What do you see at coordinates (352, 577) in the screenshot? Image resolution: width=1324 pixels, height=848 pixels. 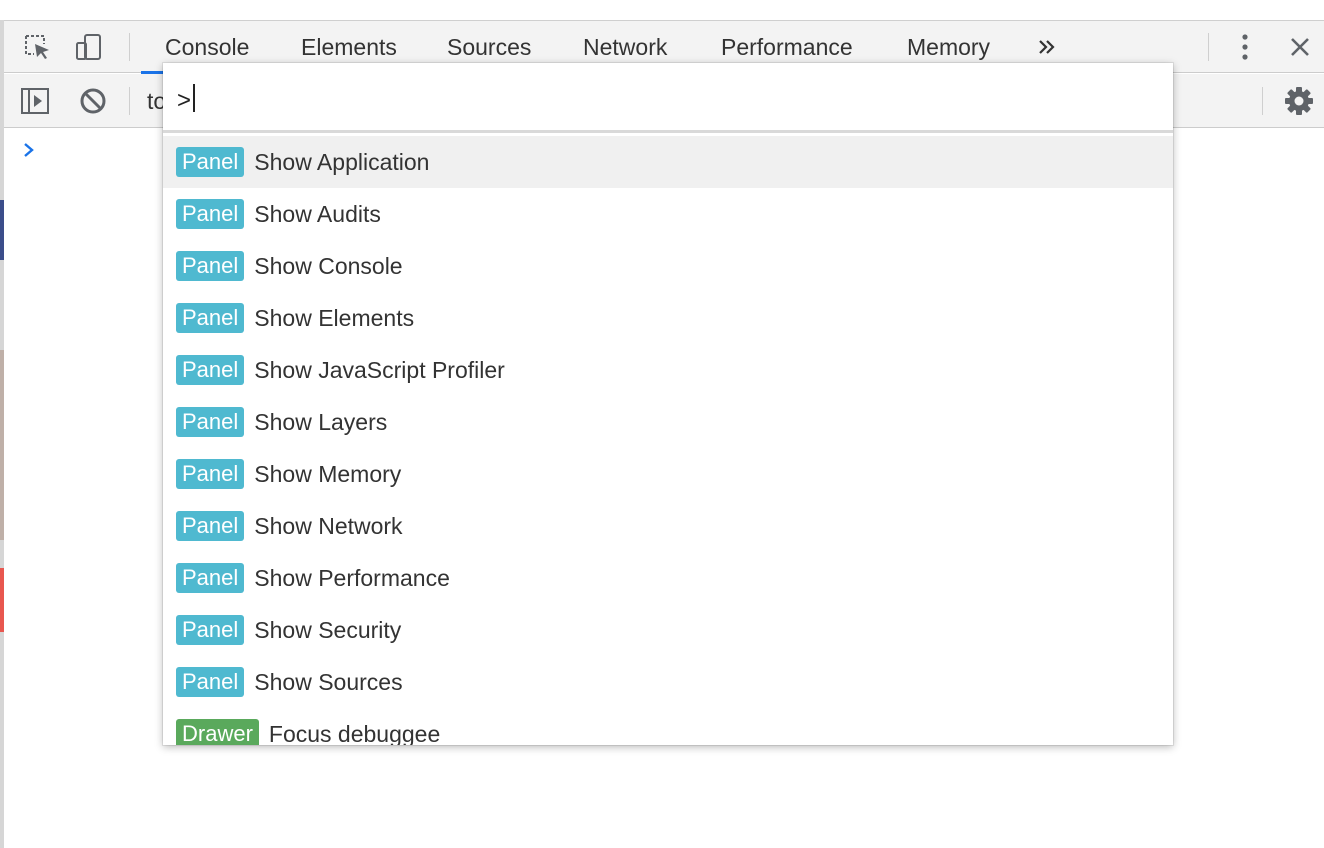 I see `command-label: Show Performance` at bounding box center [352, 577].